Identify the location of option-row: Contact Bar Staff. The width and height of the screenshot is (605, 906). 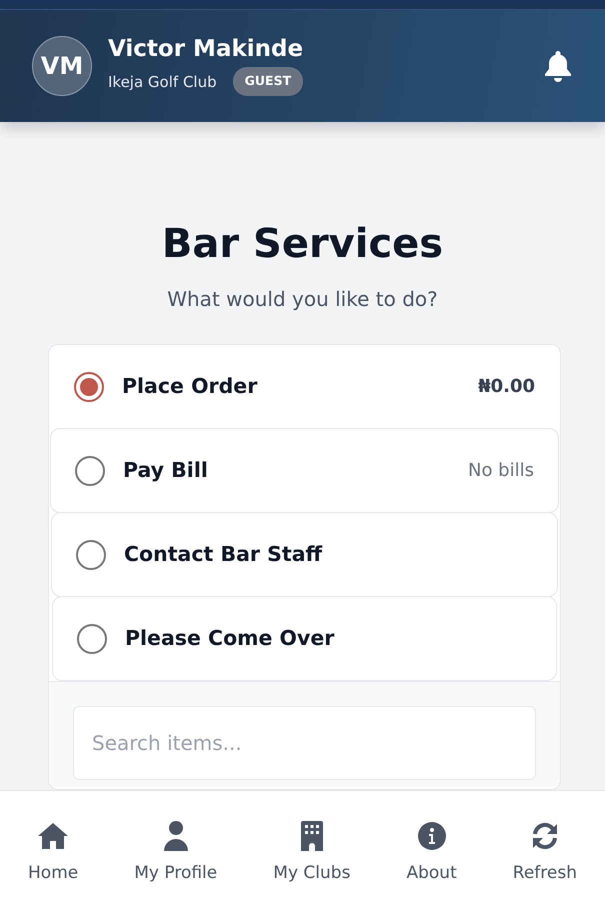
(304, 554).